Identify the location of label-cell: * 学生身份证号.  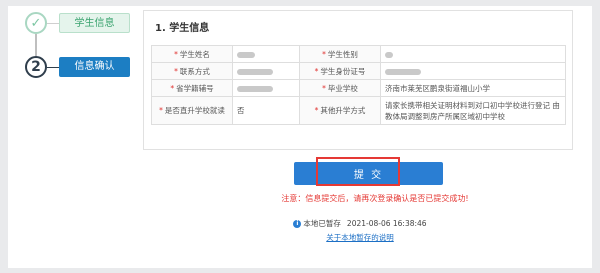
(340, 71).